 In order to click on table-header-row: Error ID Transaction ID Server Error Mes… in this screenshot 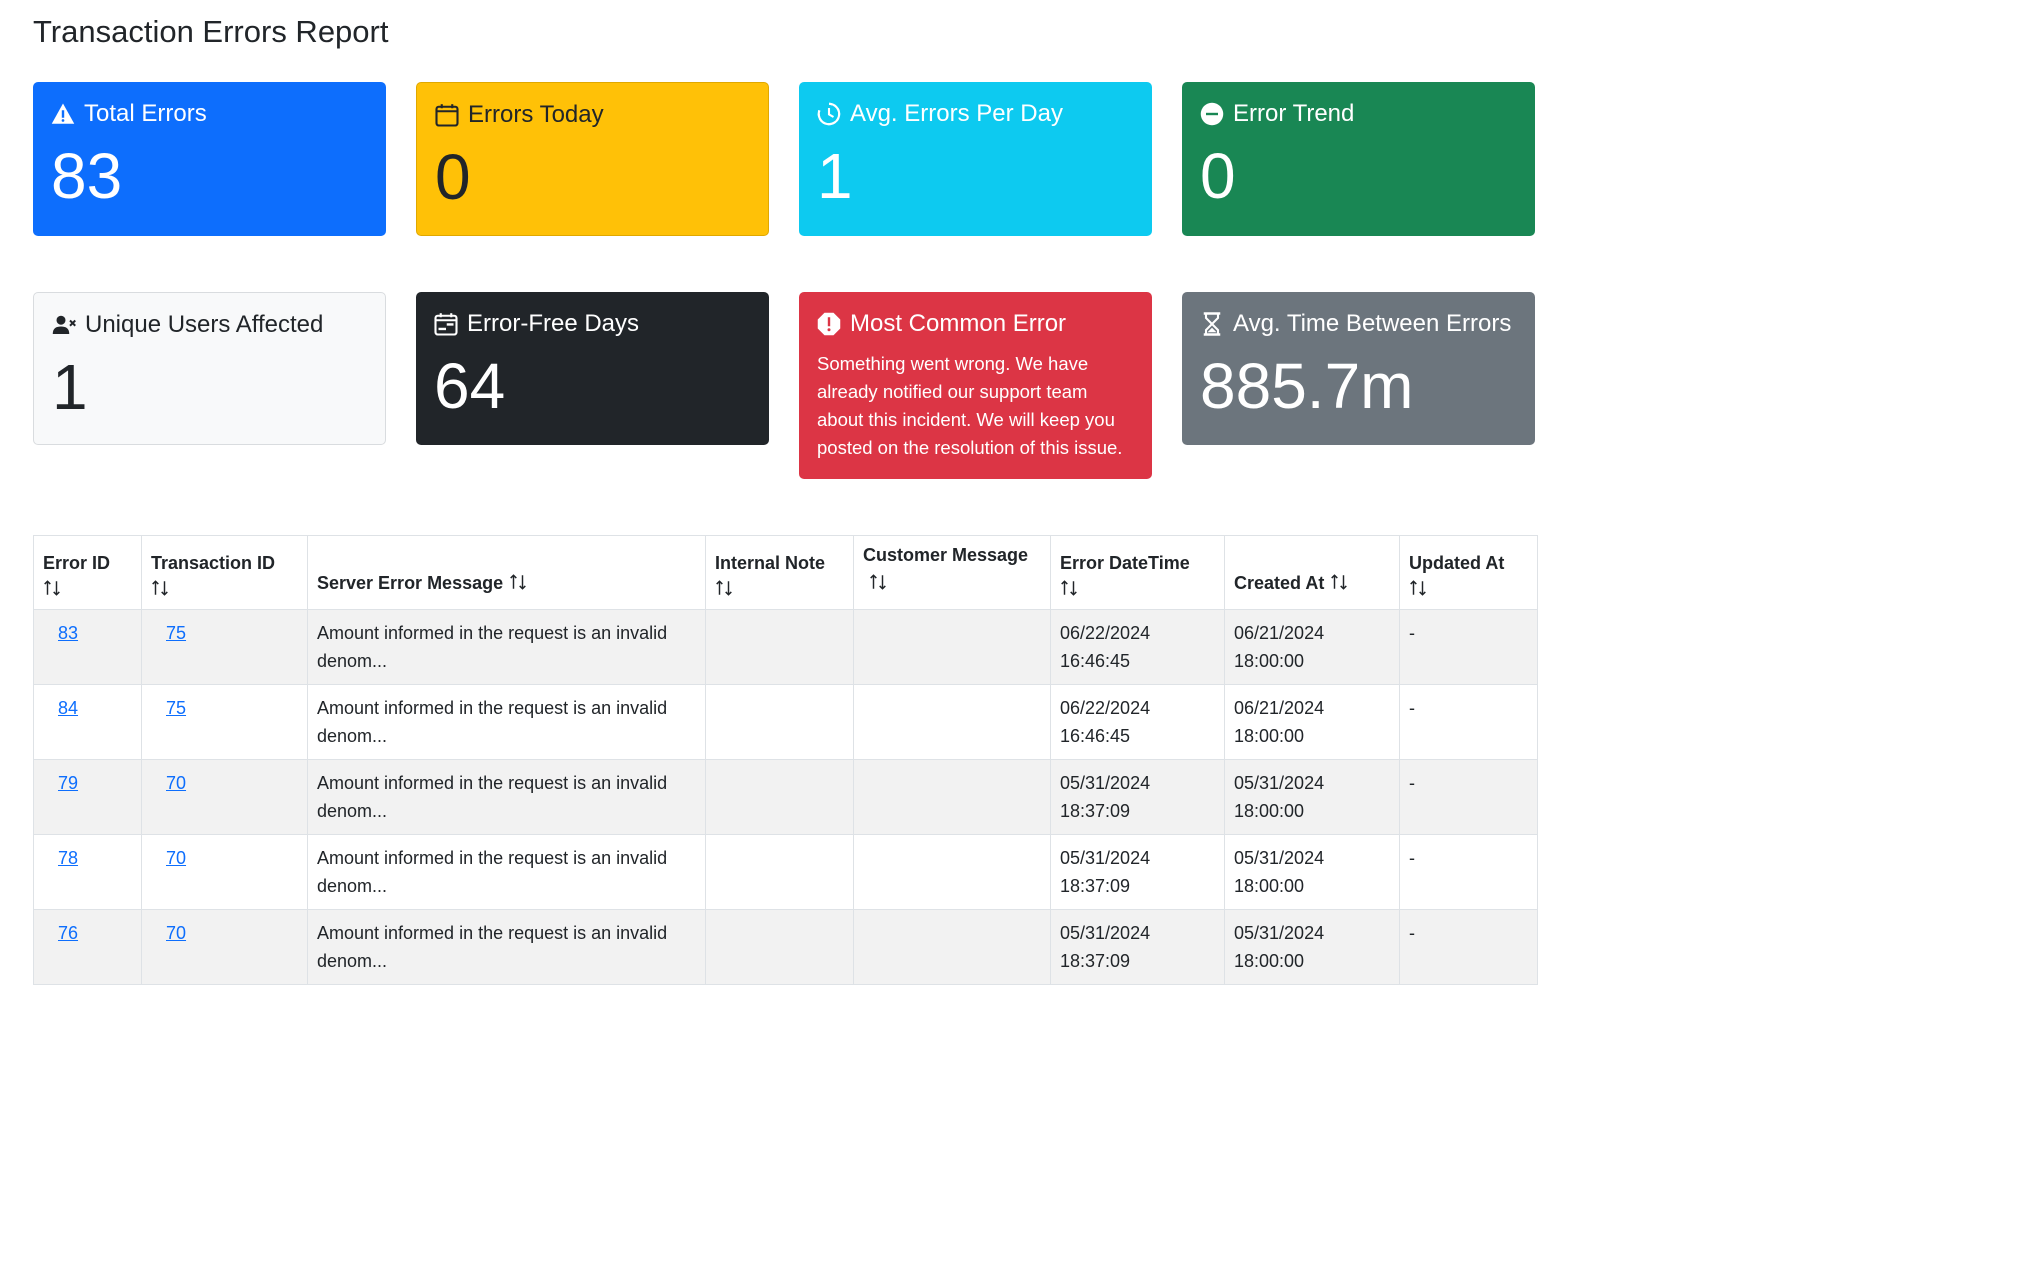, I will do `click(785, 572)`.